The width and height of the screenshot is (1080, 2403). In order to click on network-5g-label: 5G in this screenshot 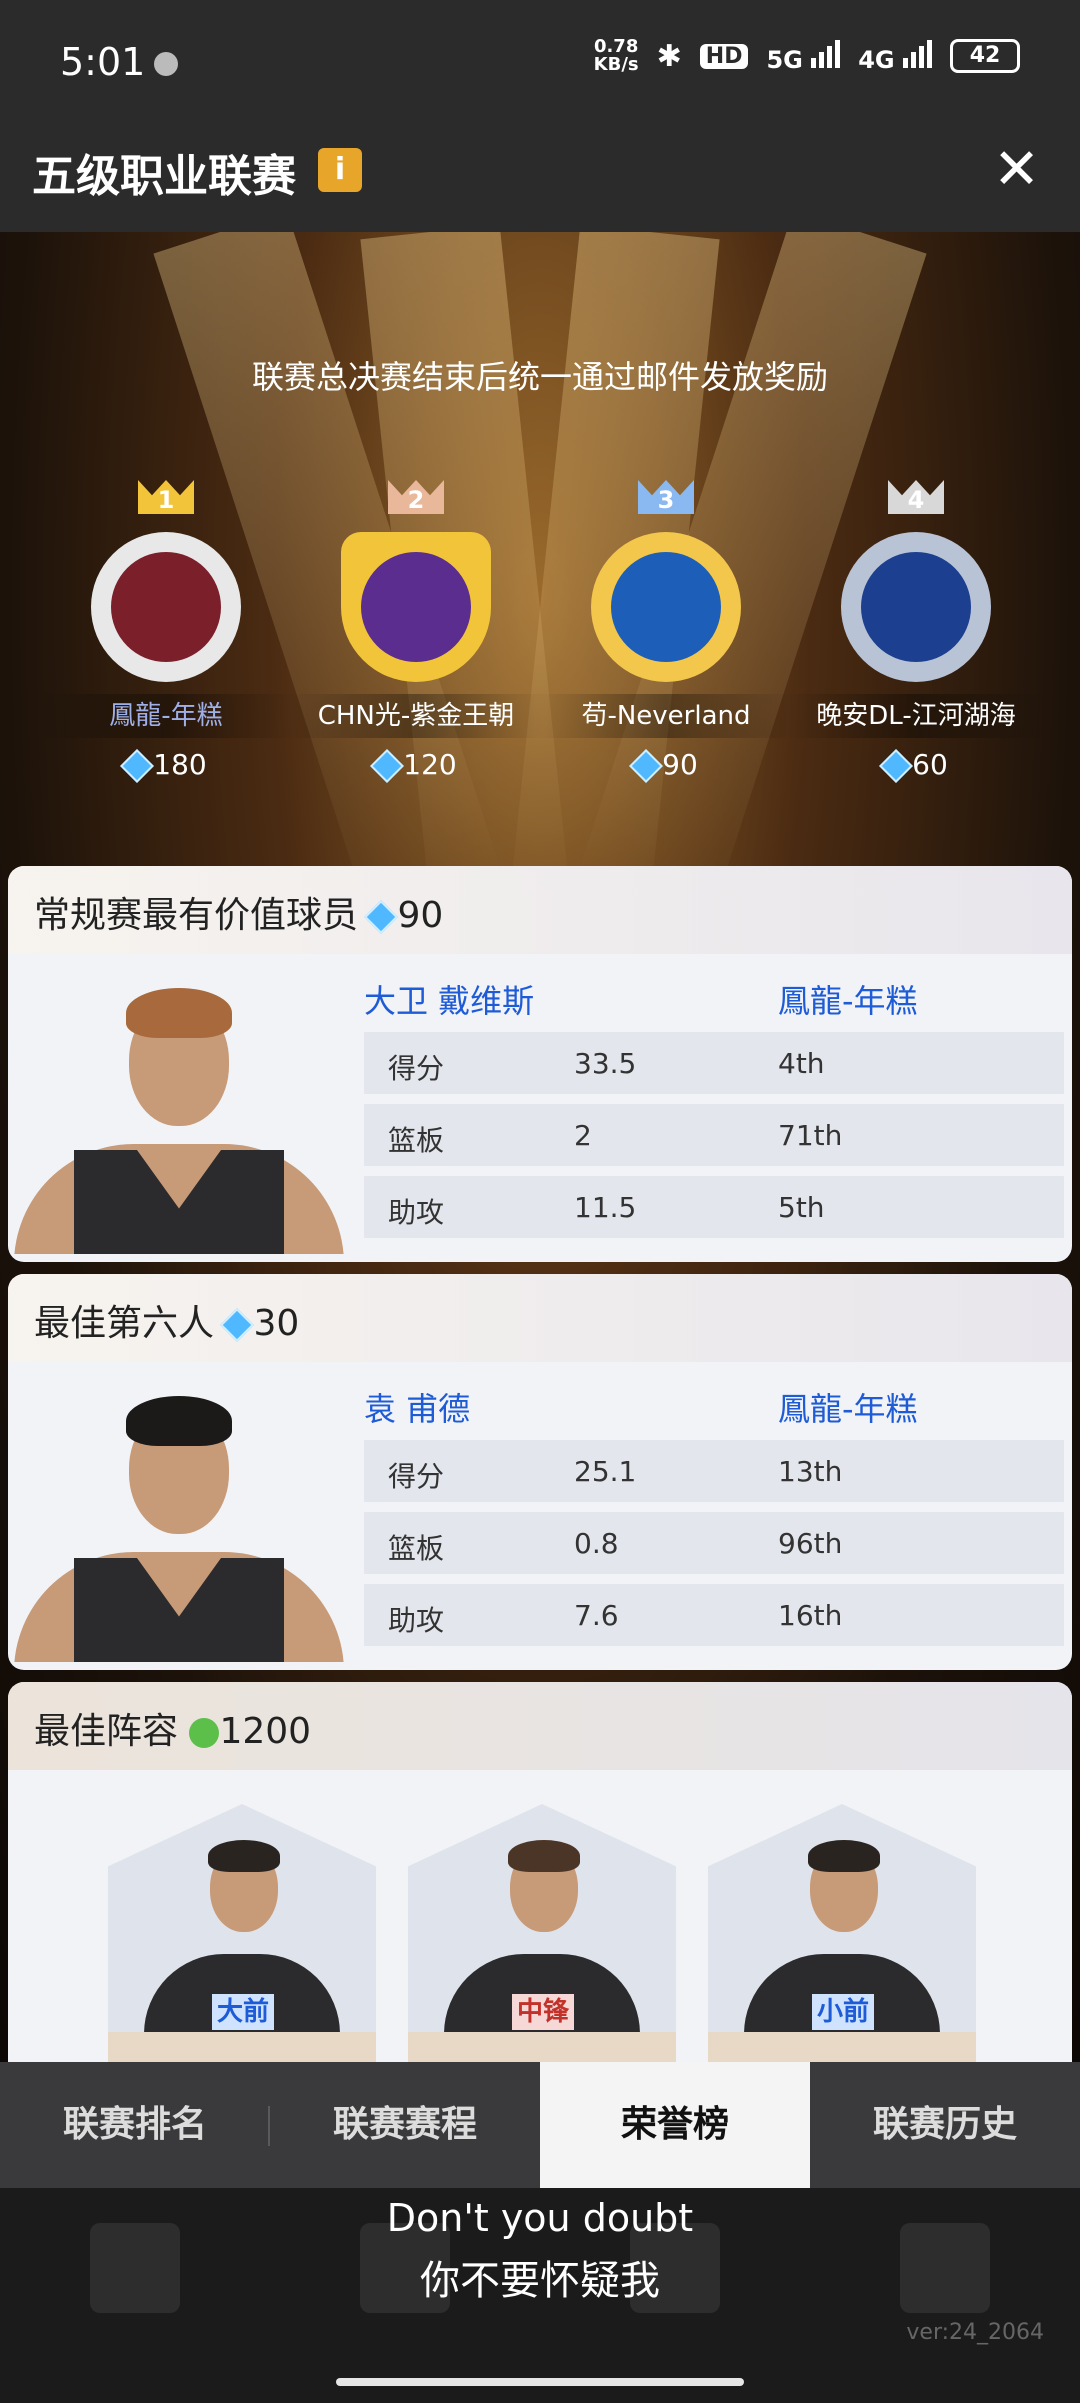, I will do `click(784, 60)`.